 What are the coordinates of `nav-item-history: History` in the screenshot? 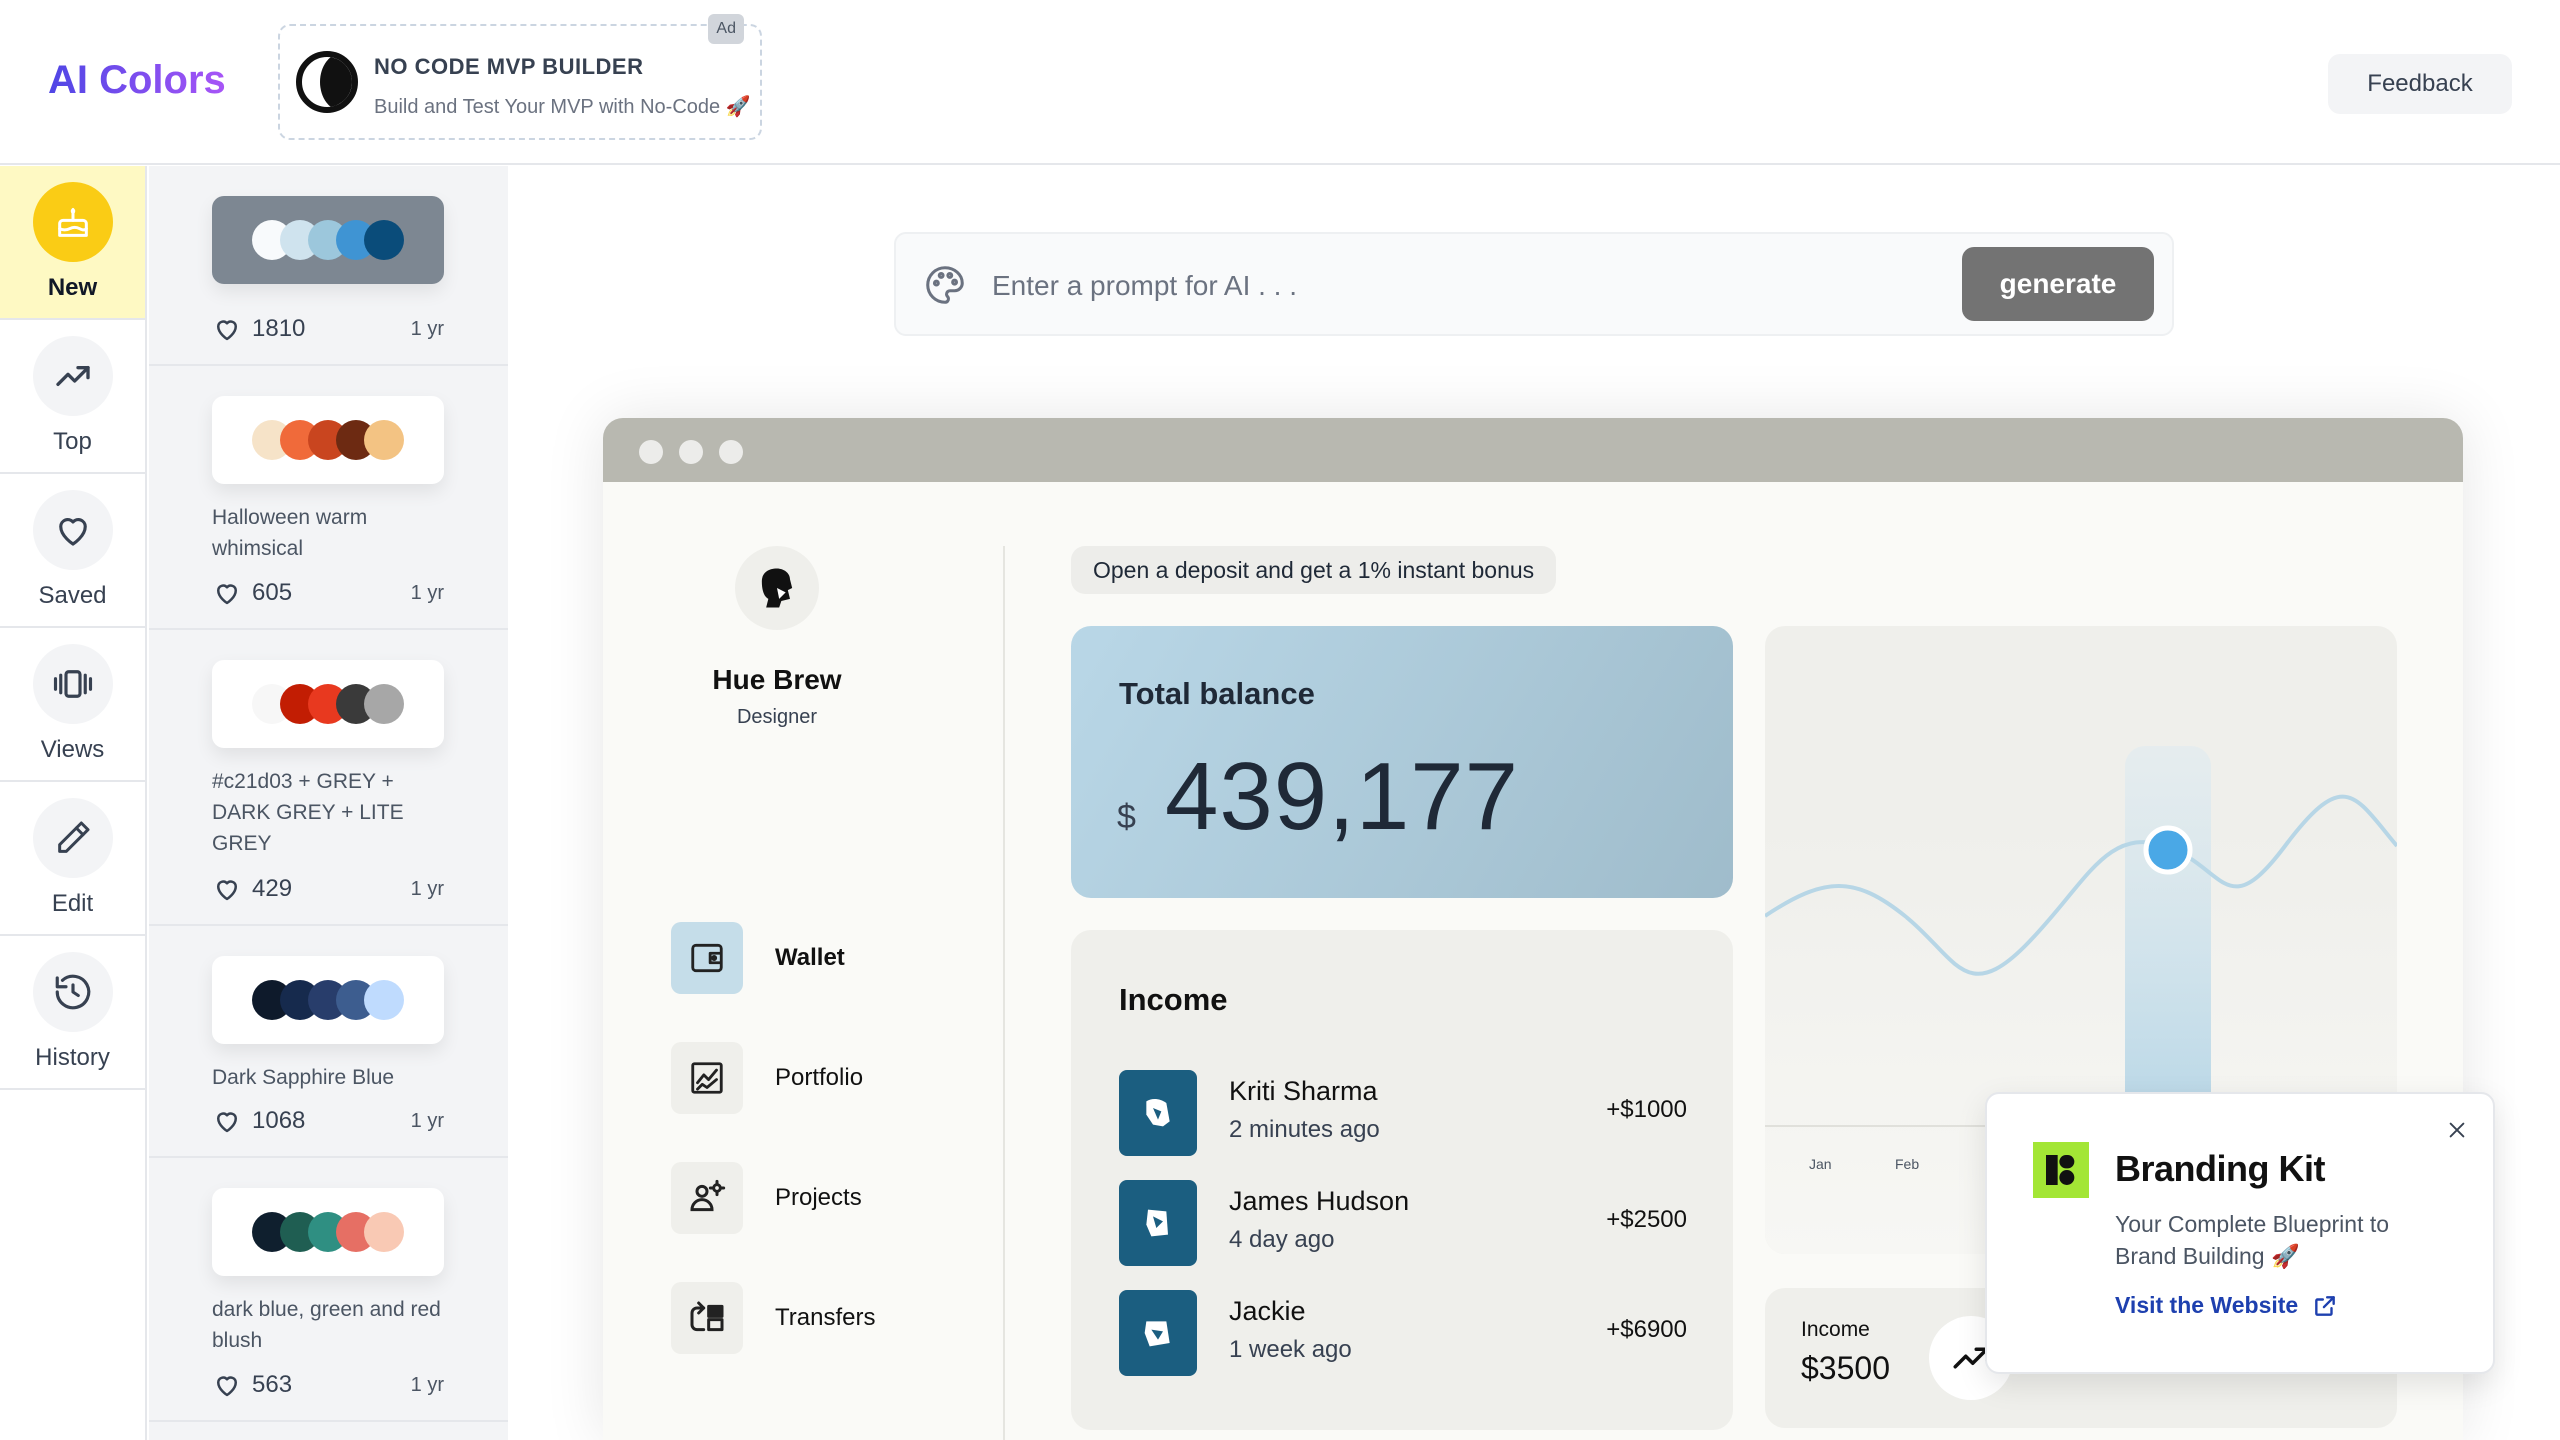 It's located at (72, 1013).